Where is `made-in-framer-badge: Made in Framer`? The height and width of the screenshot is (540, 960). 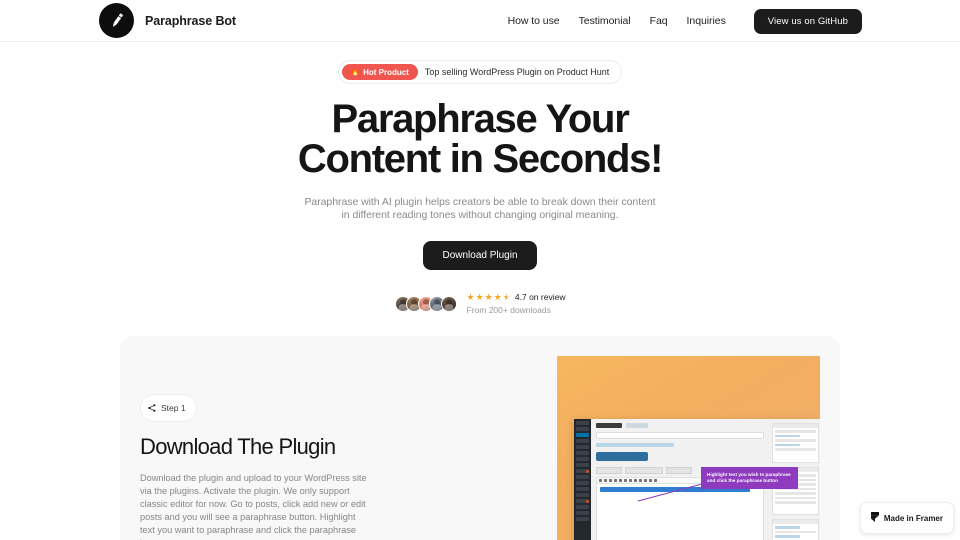
made-in-framer-badge: Made in Framer is located at coordinates (906, 518).